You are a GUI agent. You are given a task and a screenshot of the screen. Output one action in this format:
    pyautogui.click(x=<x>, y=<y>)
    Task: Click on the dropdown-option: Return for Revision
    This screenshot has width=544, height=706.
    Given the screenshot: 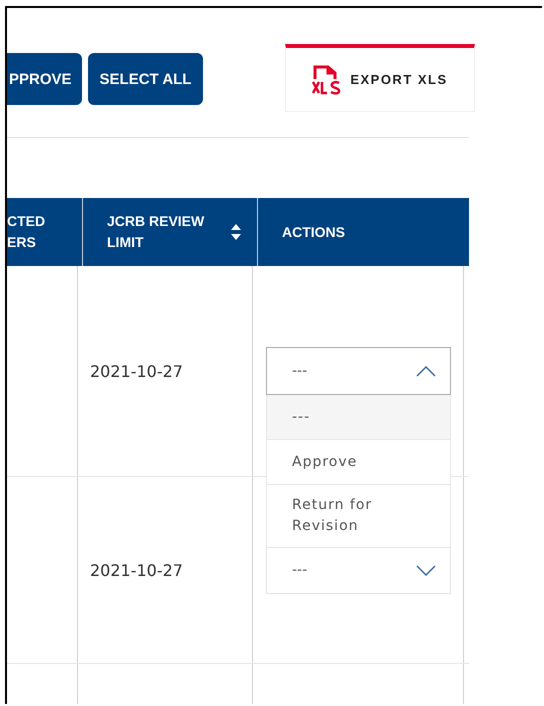 What is the action you would take?
    pyautogui.click(x=358, y=516)
    